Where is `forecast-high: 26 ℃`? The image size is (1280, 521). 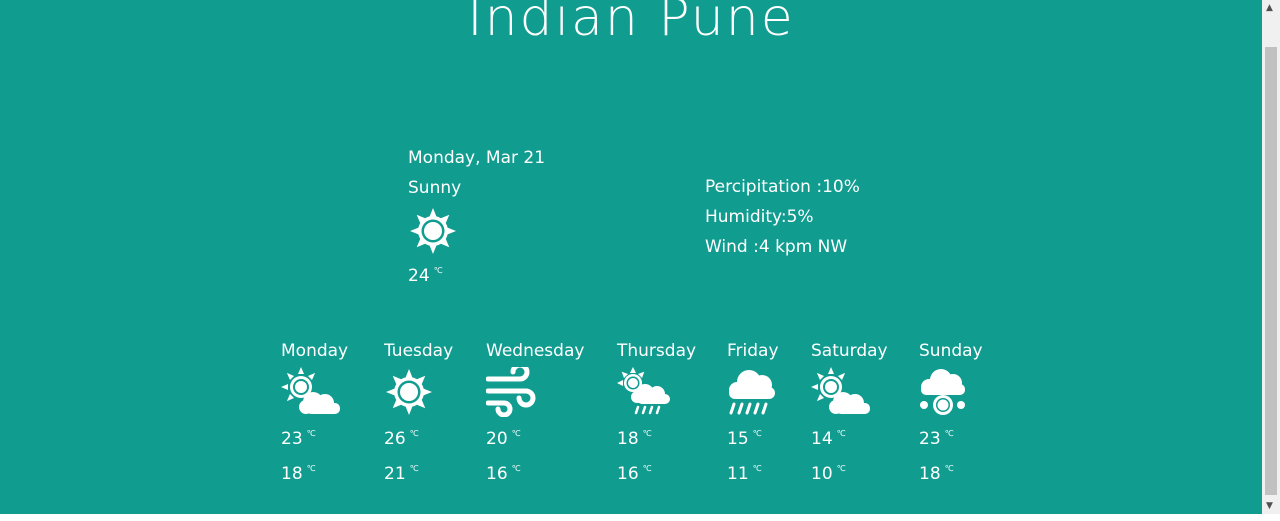
forecast-high: 26 ℃ is located at coordinates (401, 439).